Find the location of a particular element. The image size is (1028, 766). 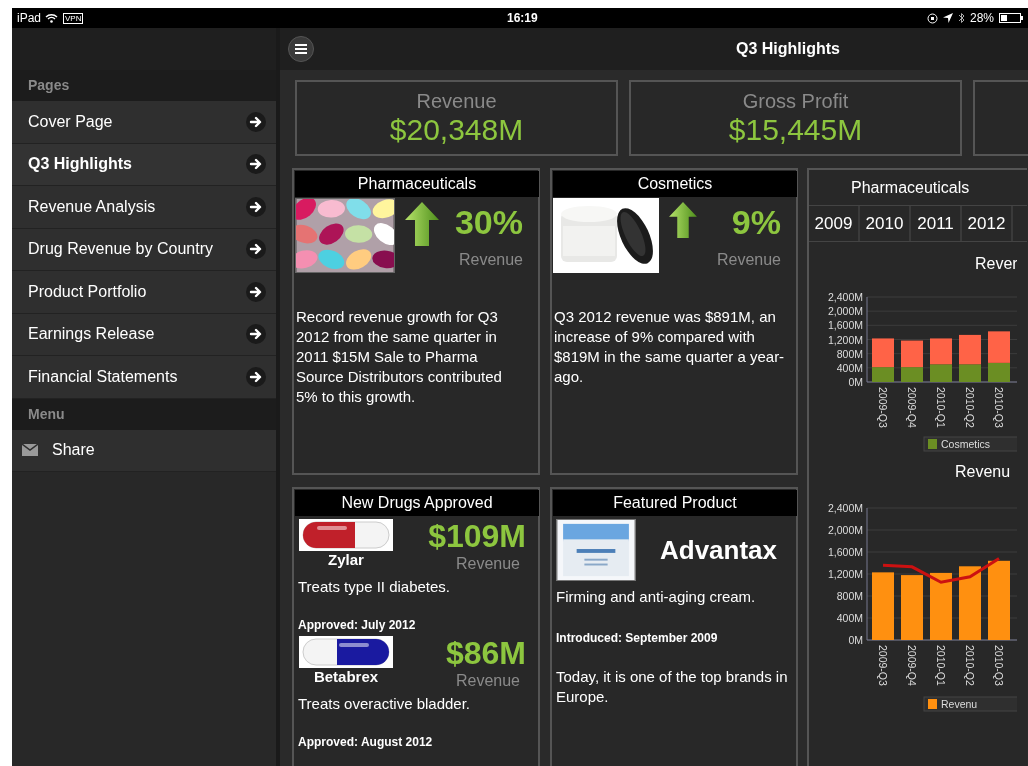

bluetooth-icon is located at coordinates (961, 18).